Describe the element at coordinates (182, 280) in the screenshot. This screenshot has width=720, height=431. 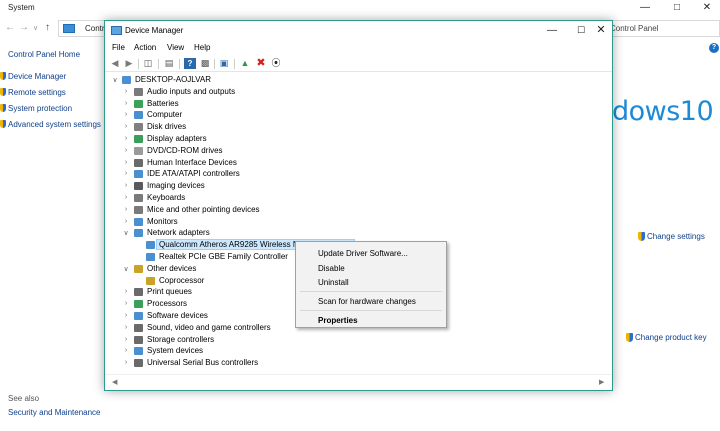
I see `tree-node-label: Coprocessor` at that location.